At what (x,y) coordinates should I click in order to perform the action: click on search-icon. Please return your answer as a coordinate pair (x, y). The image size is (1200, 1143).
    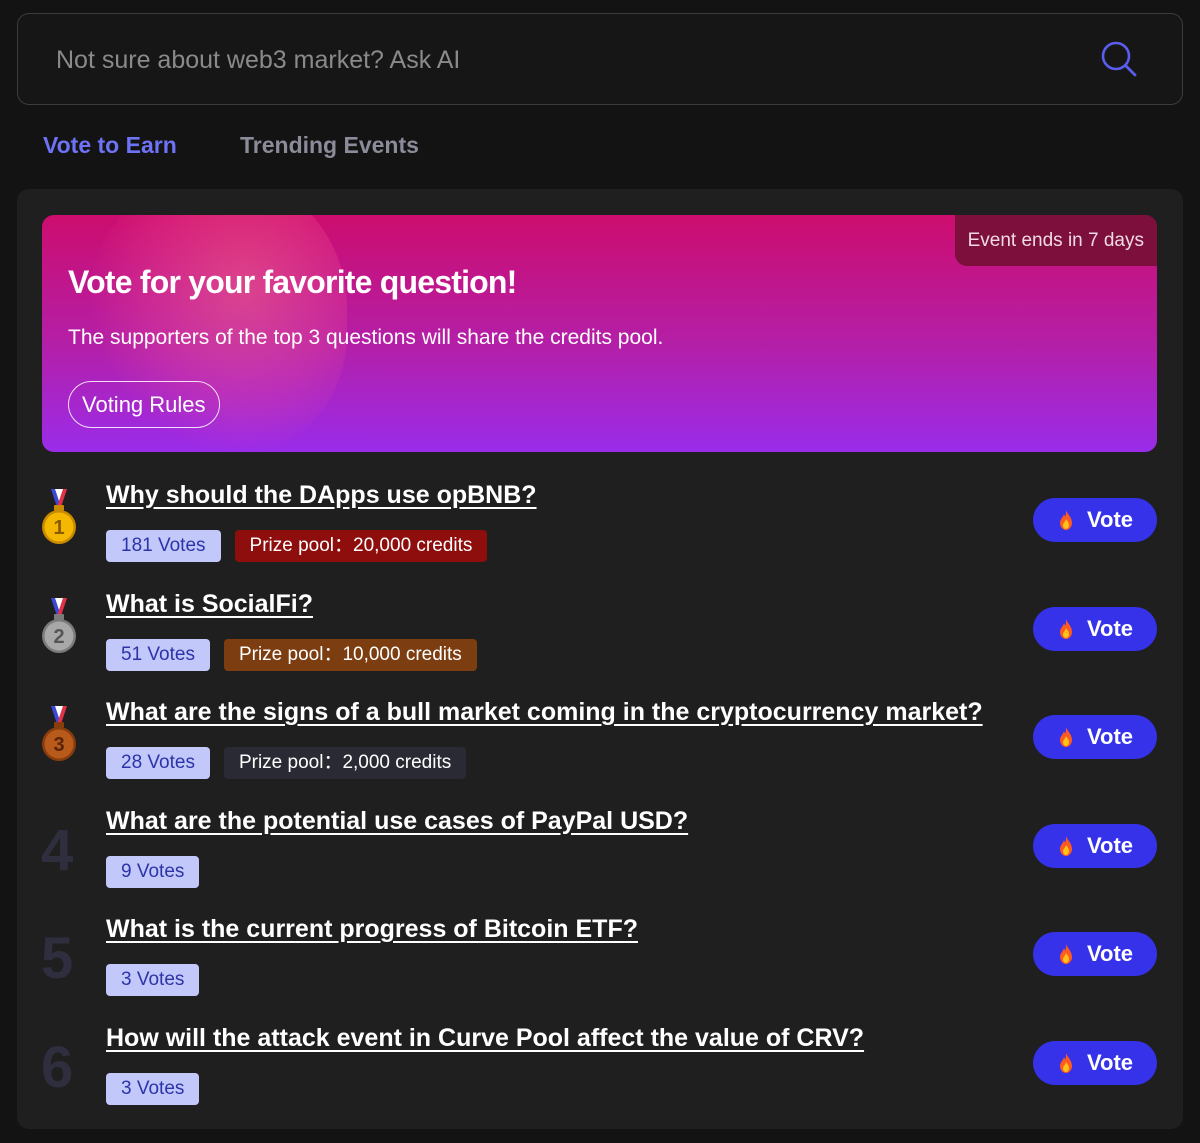
    Looking at the image, I should click on (1119, 59).